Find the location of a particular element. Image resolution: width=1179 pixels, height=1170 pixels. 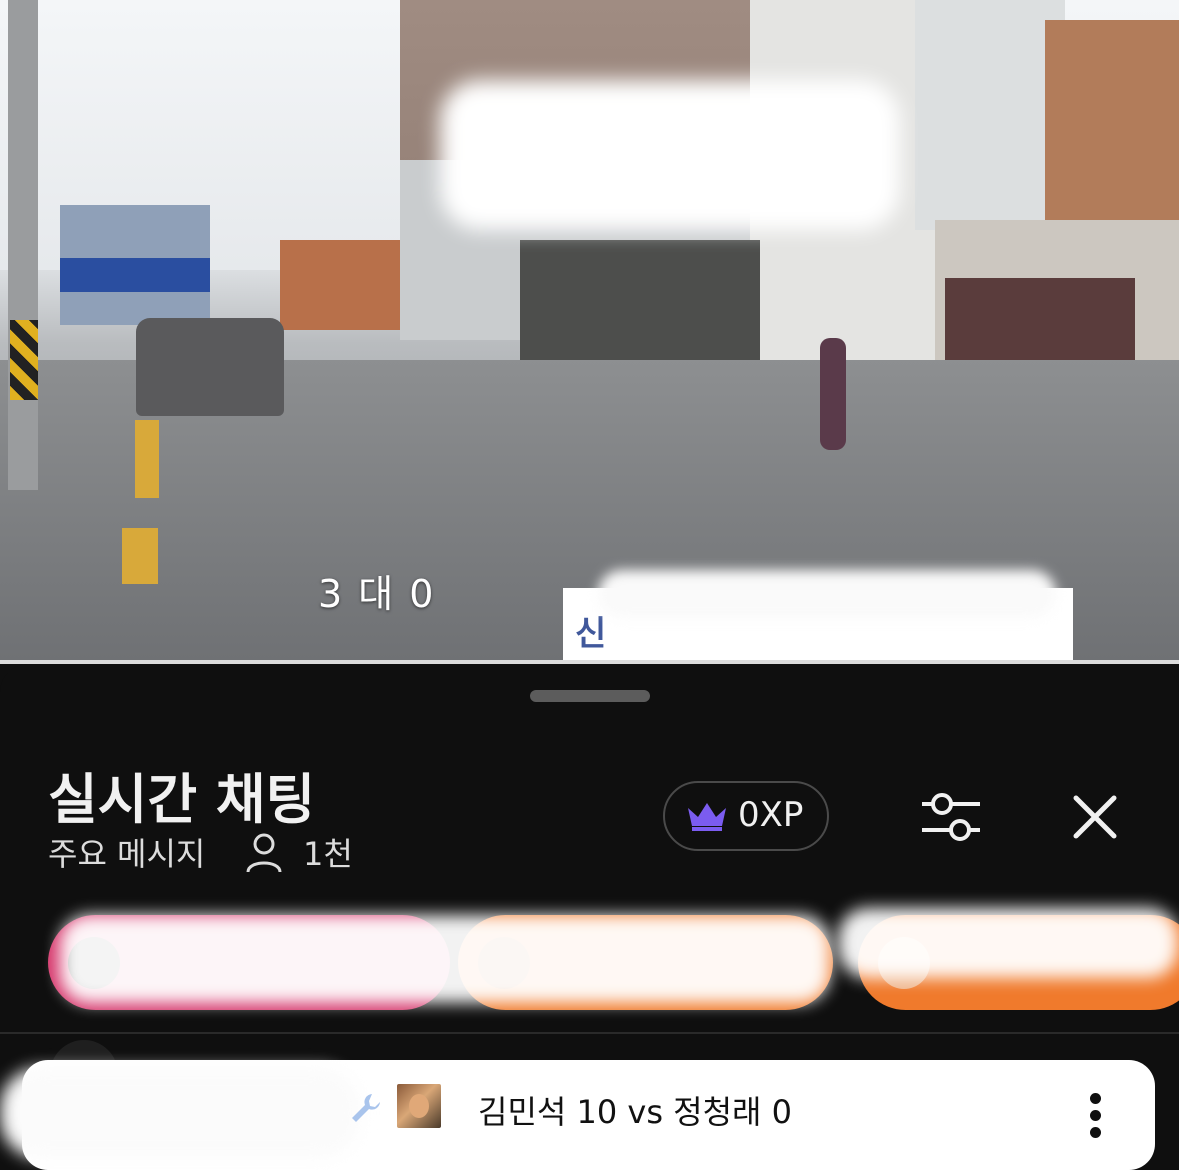

close-icon is located at coordinates (1095, 817).